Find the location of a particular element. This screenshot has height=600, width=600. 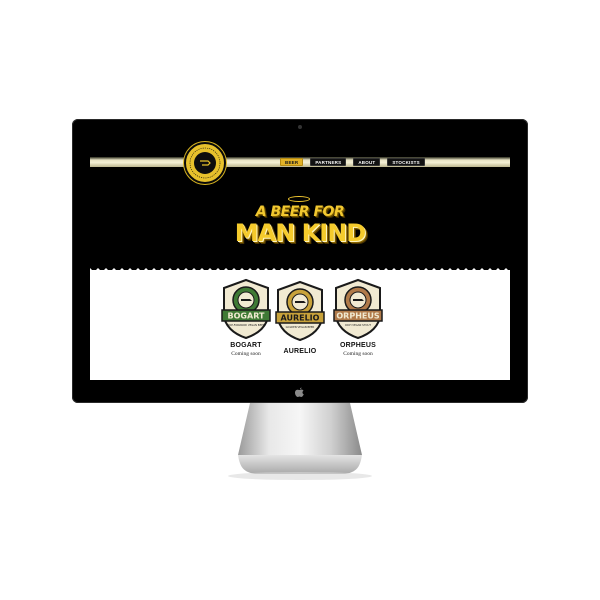

orpheus-badge-subtitle: RICH VEGAN STOUT is located at coordinates (358, 325).